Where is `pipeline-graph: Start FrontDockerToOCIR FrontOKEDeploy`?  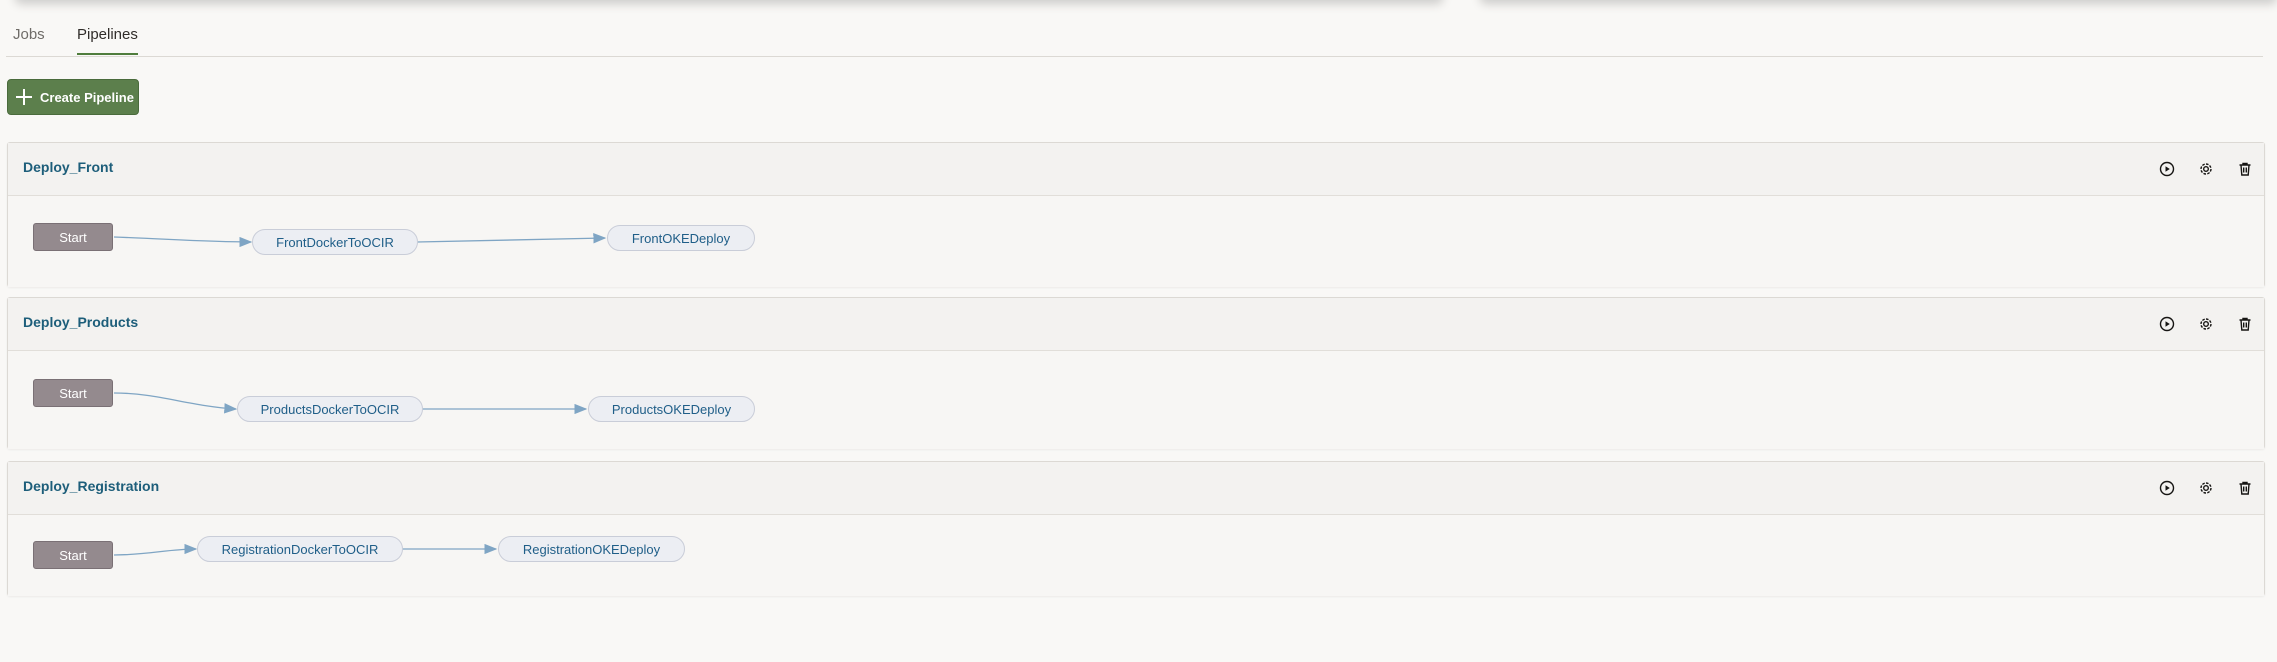 pipeline-graph: Start FrontDockerToOCIR FrontOKEDeploy is located at coordinates (1136, 241).